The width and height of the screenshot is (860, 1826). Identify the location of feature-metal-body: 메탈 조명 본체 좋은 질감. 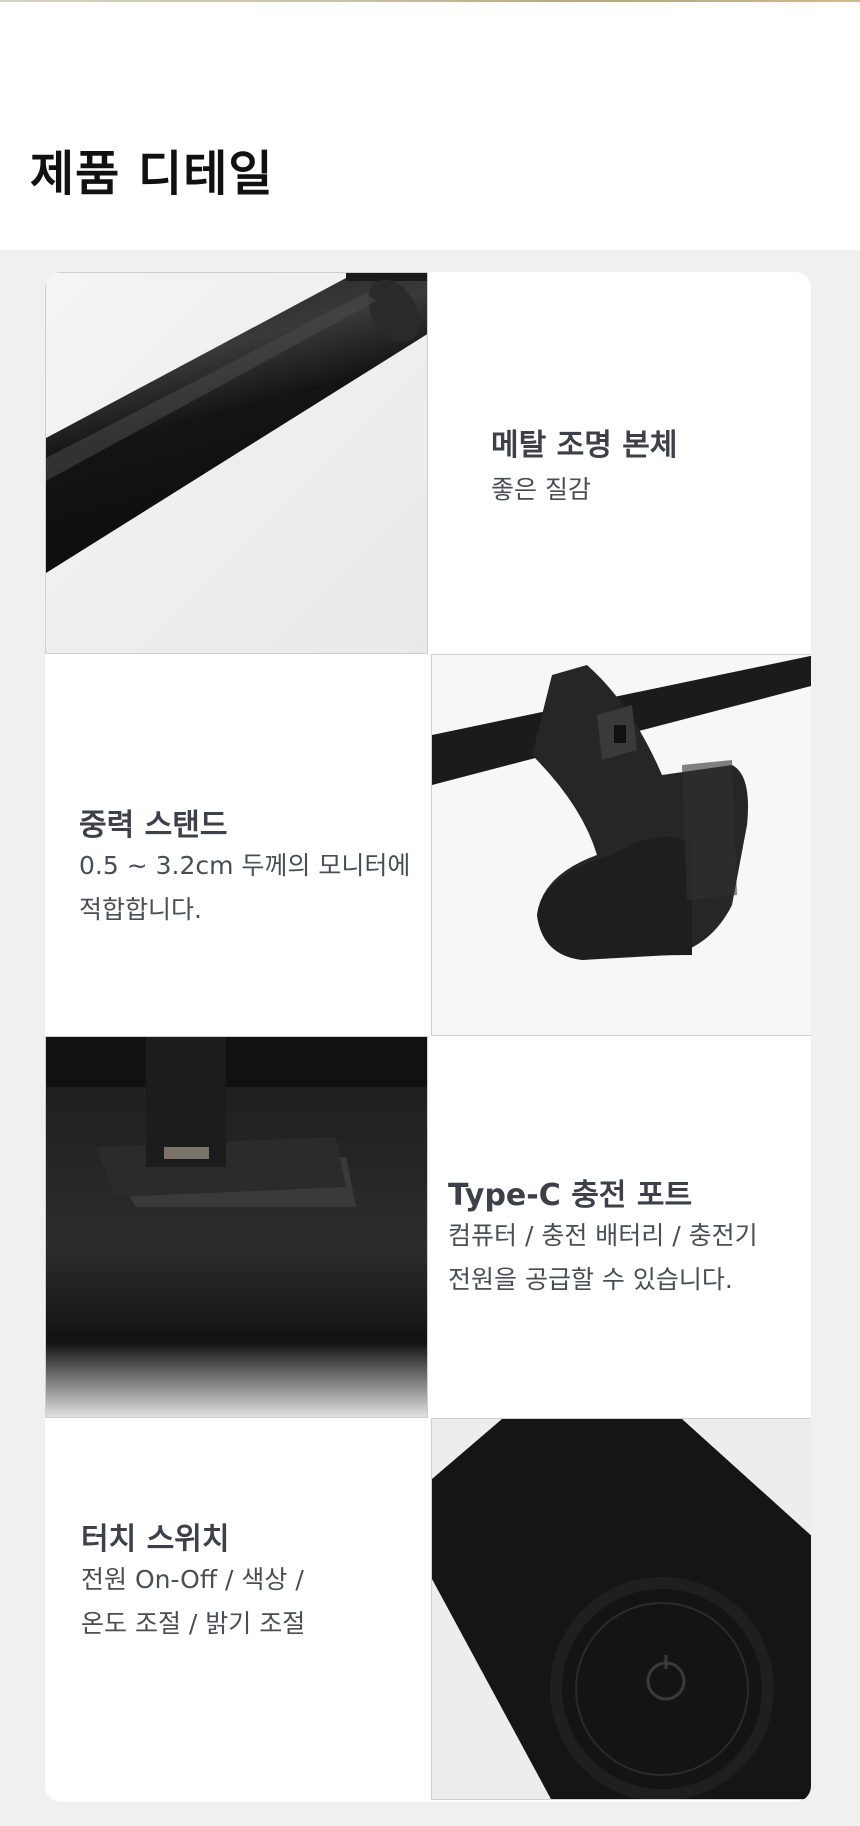
(619, 463).